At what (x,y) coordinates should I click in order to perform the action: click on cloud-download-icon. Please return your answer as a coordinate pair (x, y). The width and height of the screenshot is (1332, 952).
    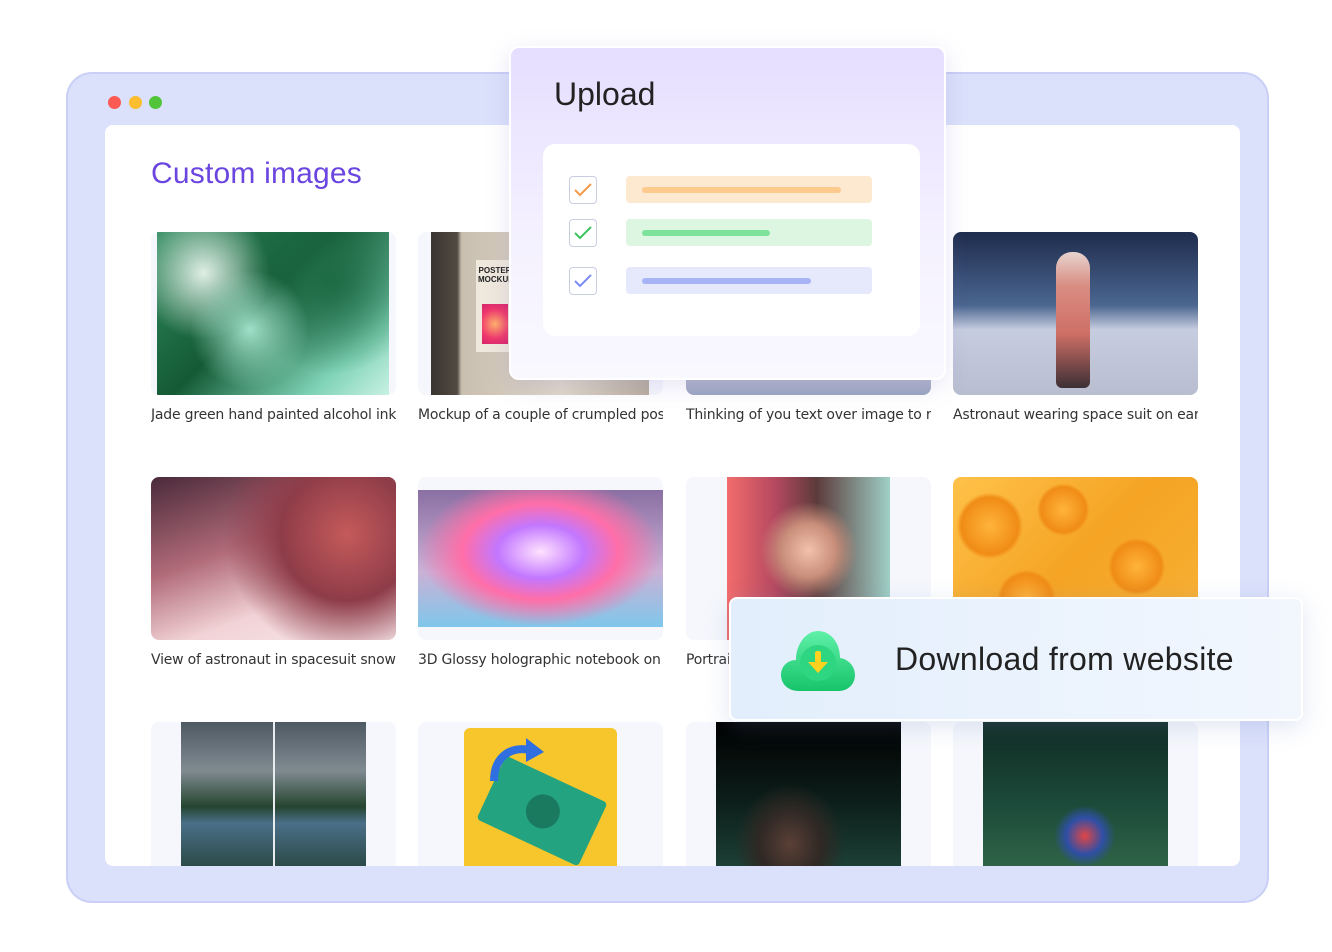
    Looking at the image, I should click on (818, 661).